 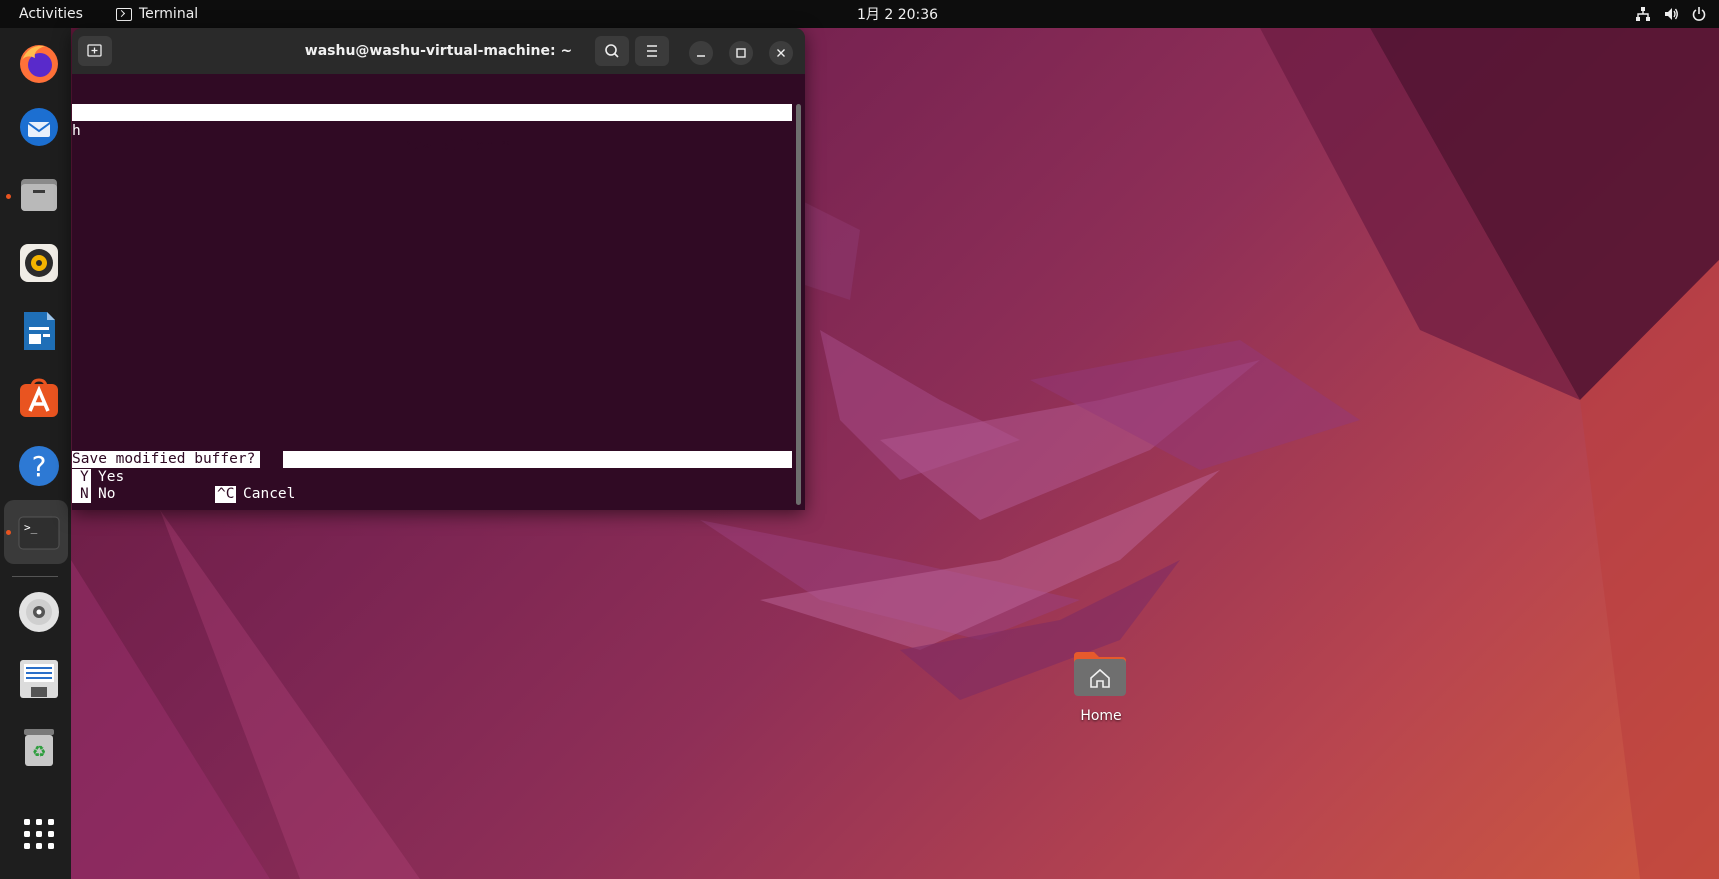 What do you see at coordinates (701, 56) in the screenshot?
I see `minimize-icon` at bounding box center [701, 56].